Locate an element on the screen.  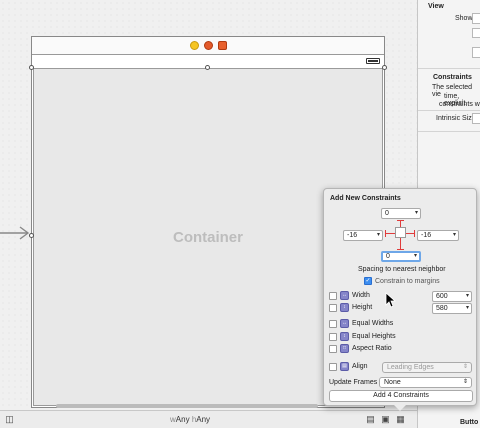
popover-title: Add New Constraints is located at coordinates (365, 198).